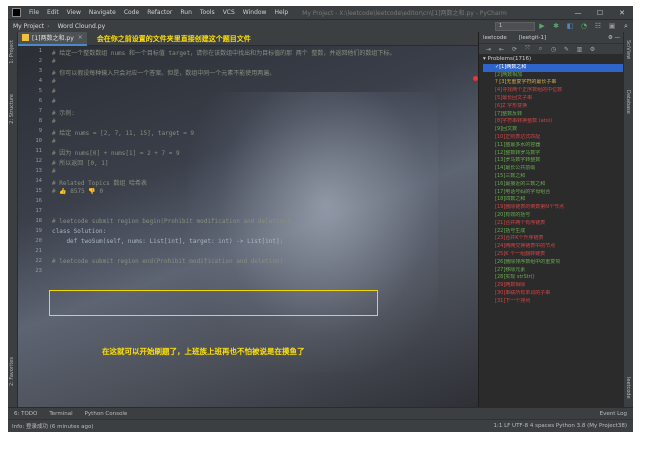  I want to click on minimize-button: —, so click(578, 13).